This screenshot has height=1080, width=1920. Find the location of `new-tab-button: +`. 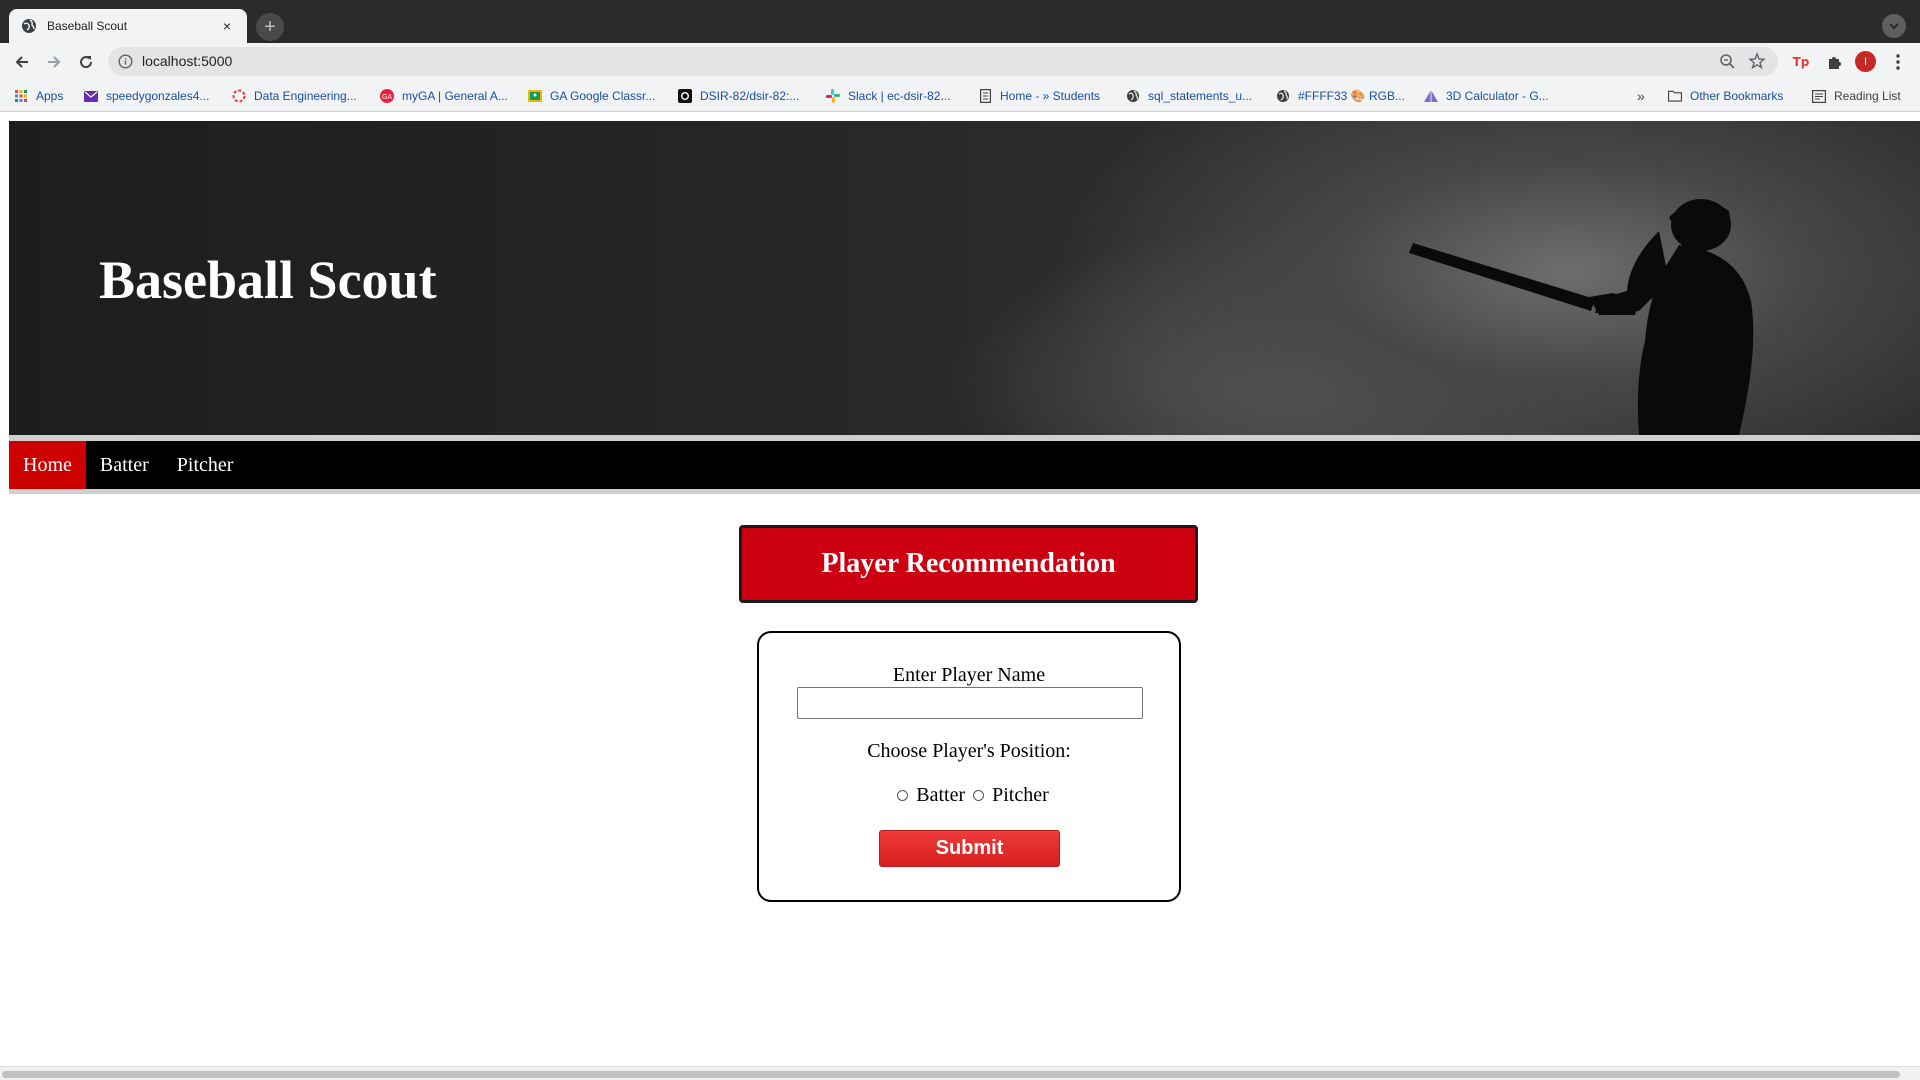

new-tab-button: + is located at coordinates (270, 27).